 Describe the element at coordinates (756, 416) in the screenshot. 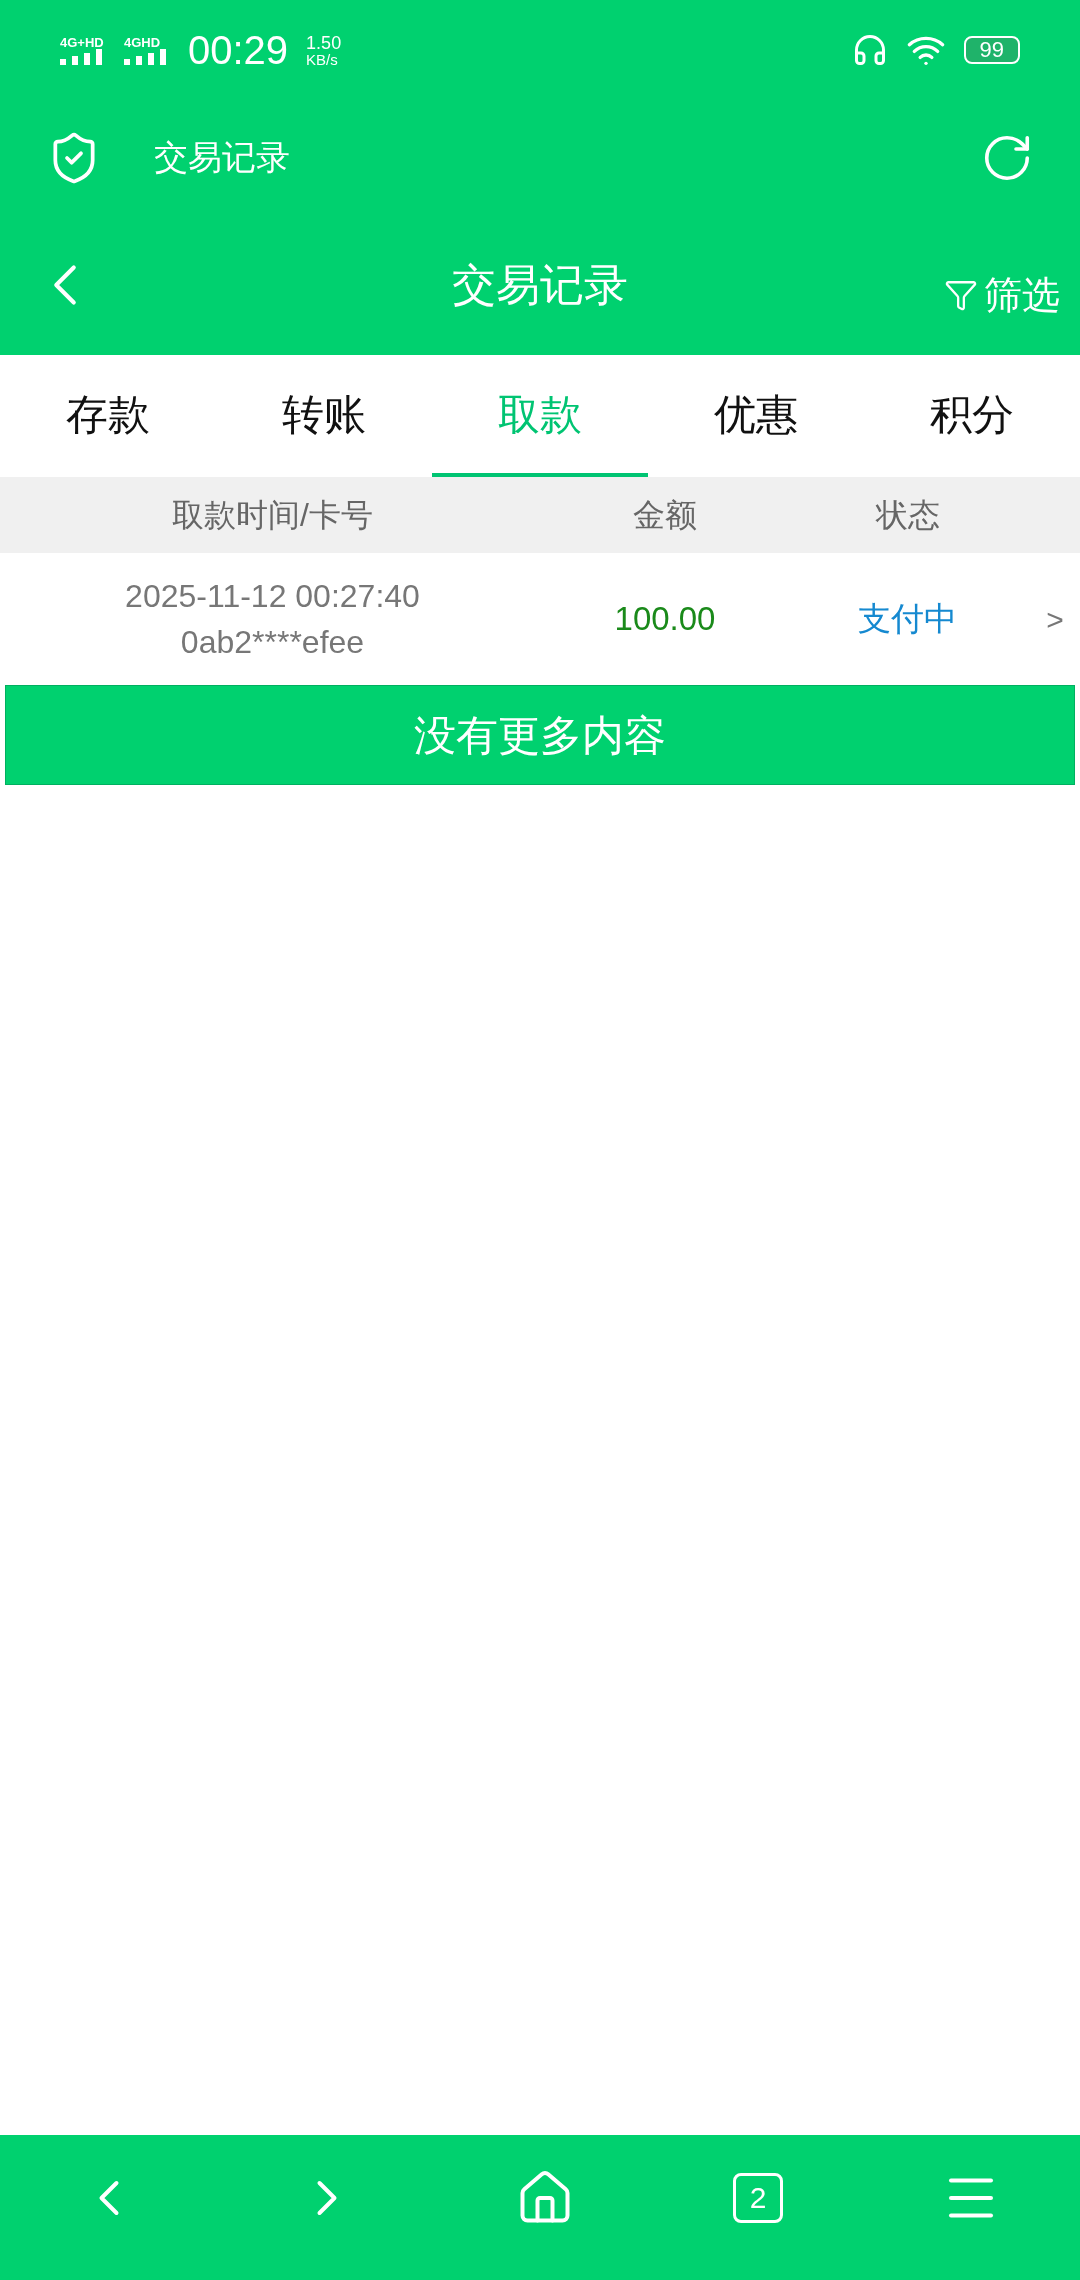

I see `tab: 优惠` at that location.